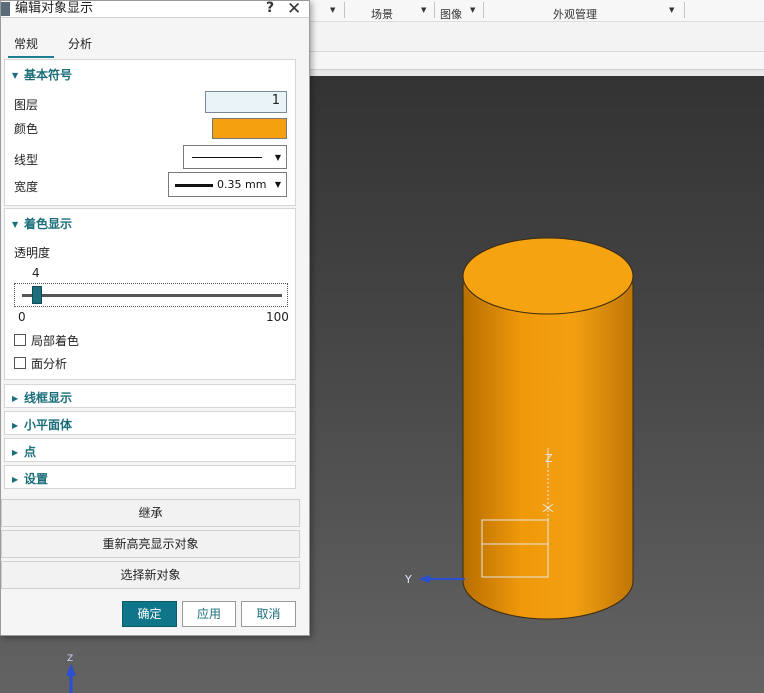 The image size is (764, 693). Describe the element at coordinates (32, 253) in the screenshot. I see `transparency-label: 透明度` at that location.